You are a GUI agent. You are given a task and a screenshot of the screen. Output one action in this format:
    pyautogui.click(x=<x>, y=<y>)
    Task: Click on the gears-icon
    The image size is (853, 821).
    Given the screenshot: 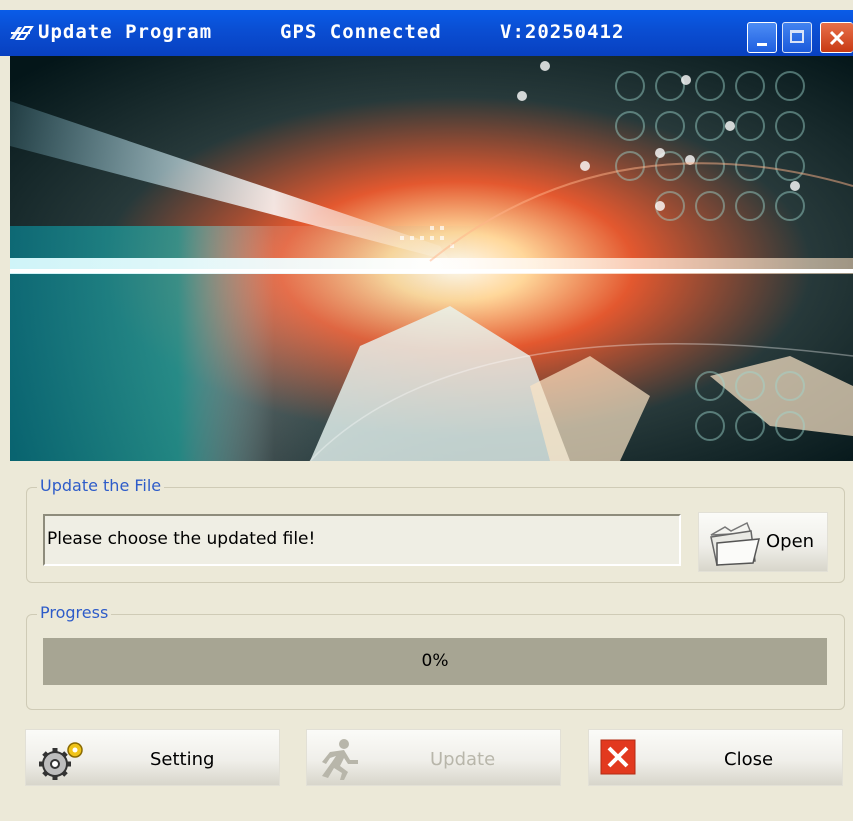 What is the action you would take?
    pyautogui.click(x=61, y=761)
    